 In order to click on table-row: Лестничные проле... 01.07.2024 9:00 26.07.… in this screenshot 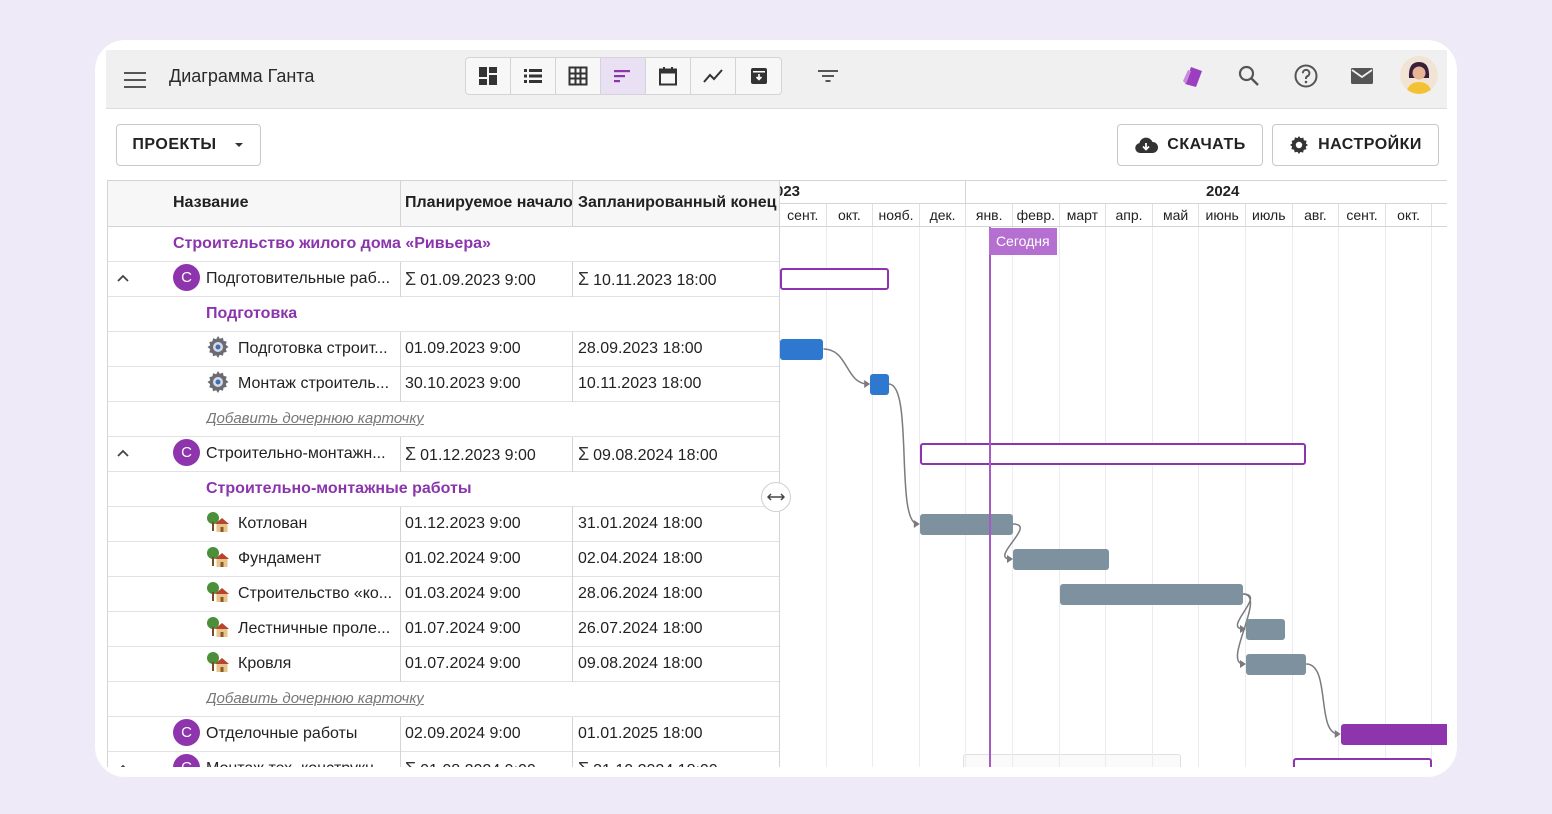, I will do `click(444, 629)`.